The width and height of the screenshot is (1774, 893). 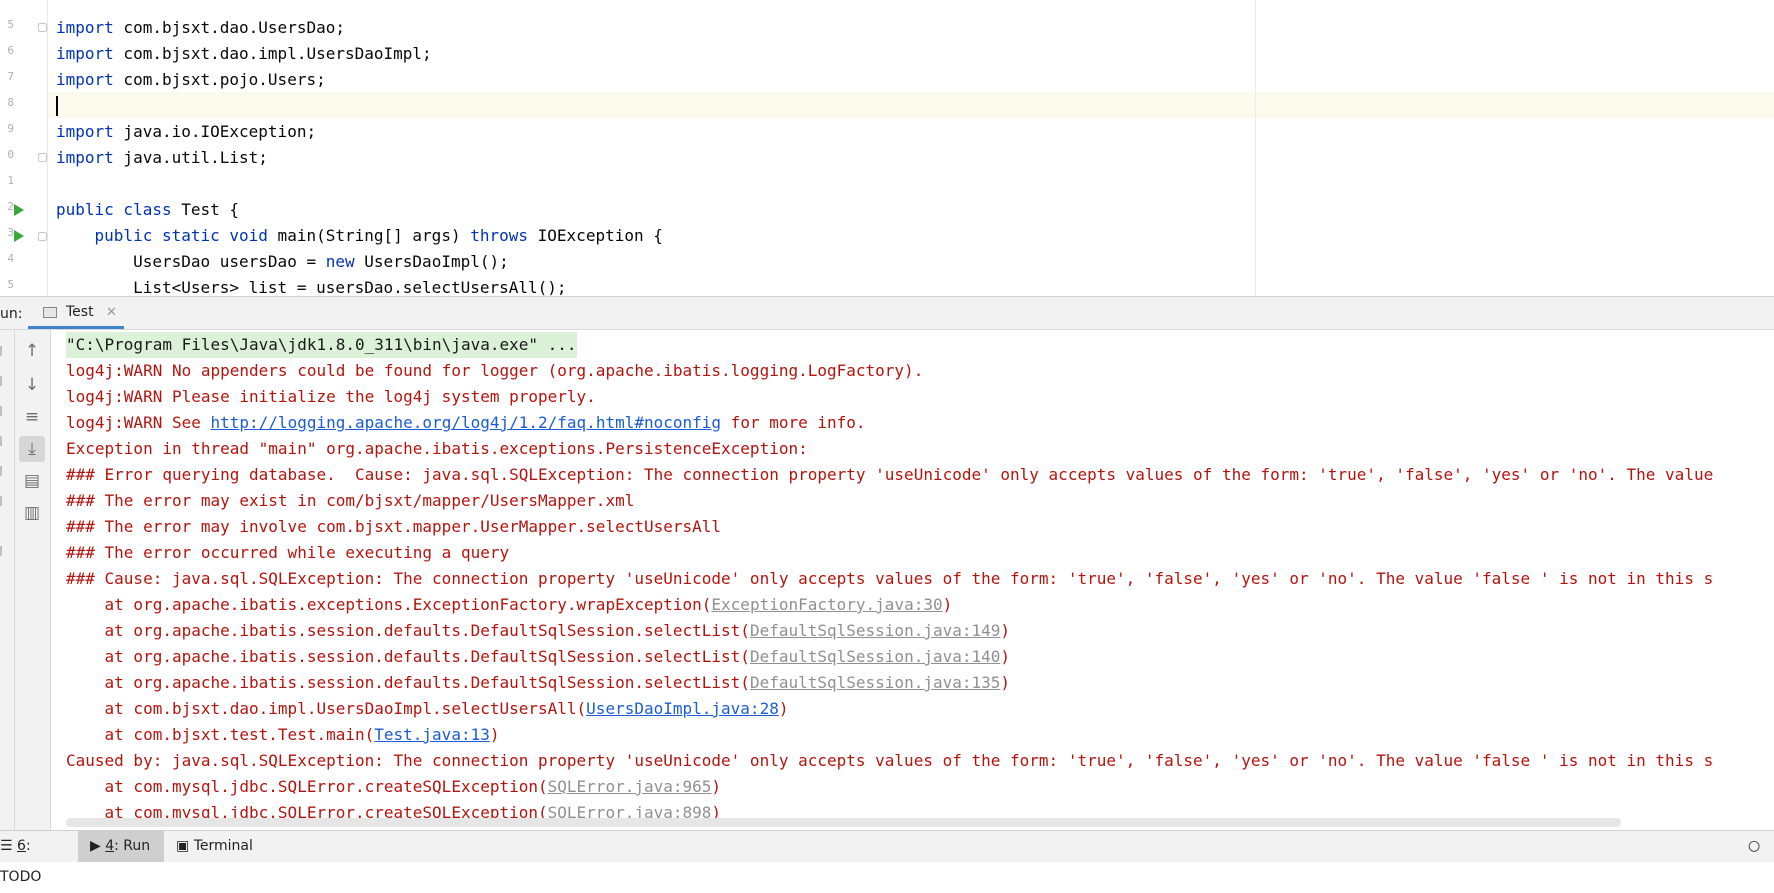 I want to click on line-number: 8, so click(x=10, y=102).